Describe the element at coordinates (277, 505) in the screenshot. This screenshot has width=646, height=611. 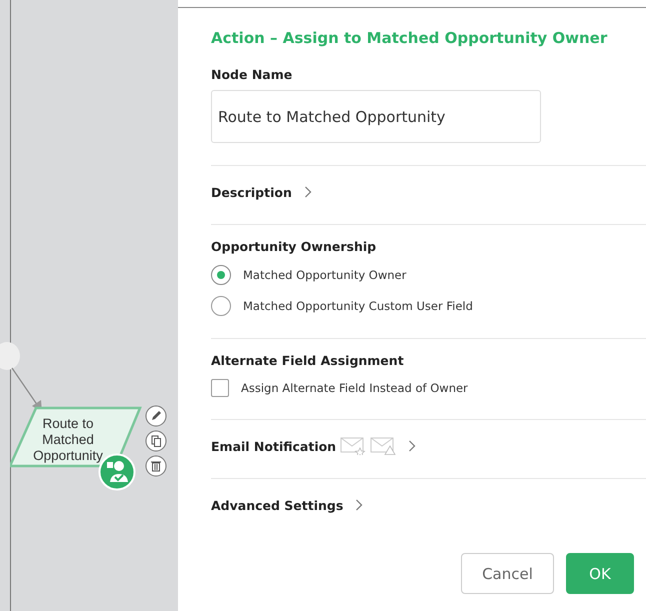
I see `section-header: Advanced Settings` at that location.